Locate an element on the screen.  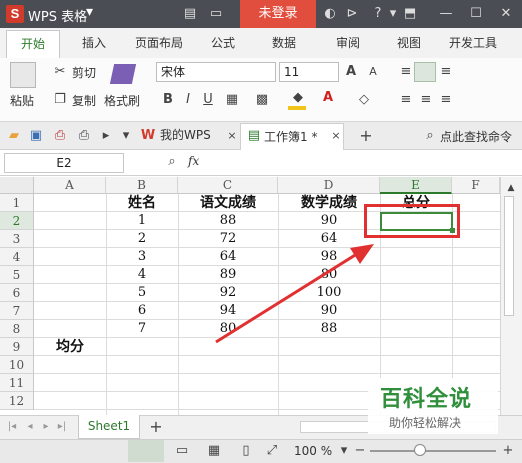
skin-icon: ◐ is located at coordinates (330, 14).